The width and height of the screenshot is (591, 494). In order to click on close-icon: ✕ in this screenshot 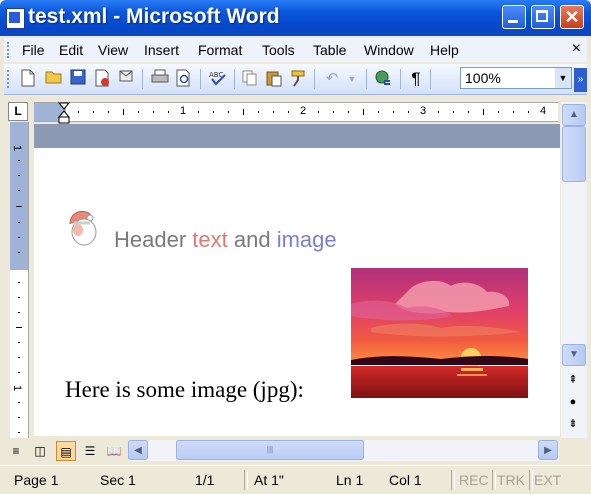, I will do `click(572, 17)`.